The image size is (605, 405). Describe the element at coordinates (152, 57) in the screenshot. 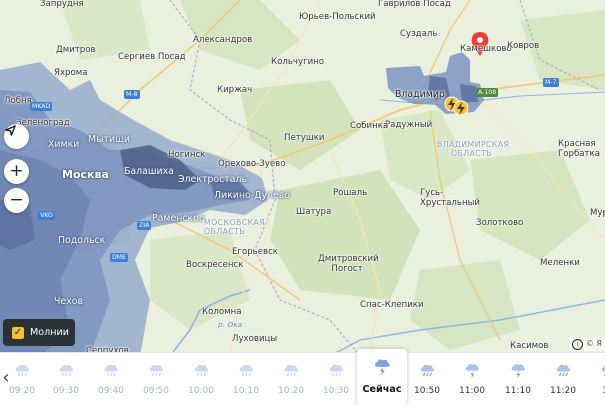

I see `city-label: Сергиев Посад` at that location.